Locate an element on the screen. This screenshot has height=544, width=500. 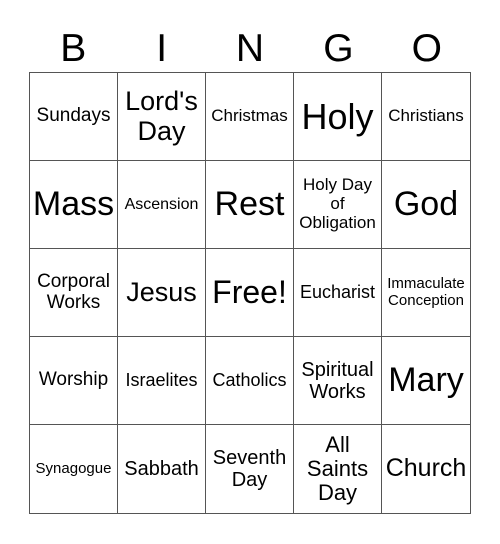
bingo-header: B I N G O is located at coordinates (250, 49).